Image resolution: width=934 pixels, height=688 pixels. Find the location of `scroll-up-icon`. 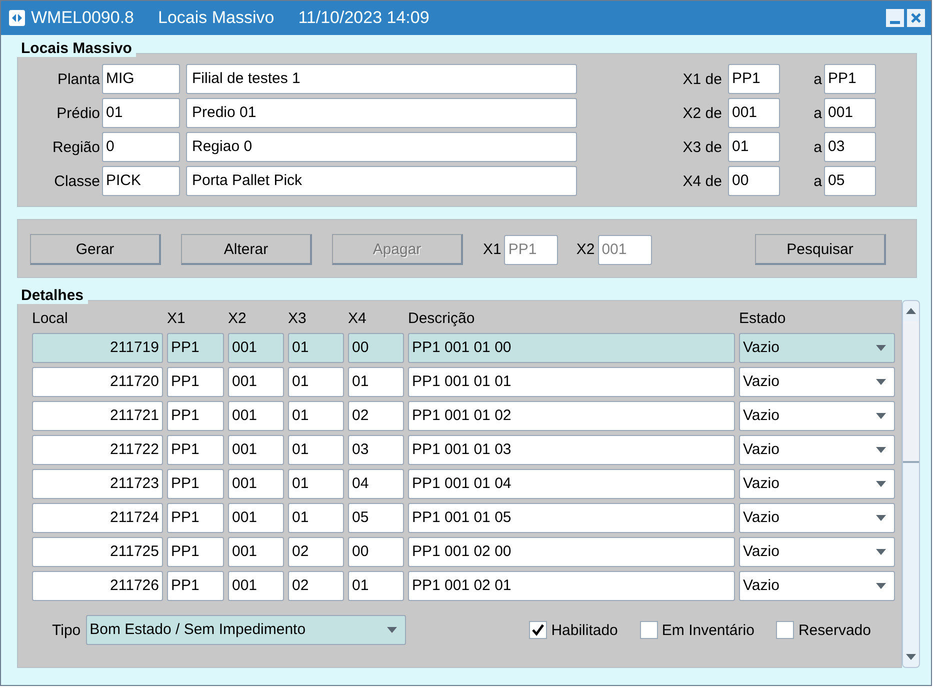

scroll-up-icon is located at coordinates (911, 311).